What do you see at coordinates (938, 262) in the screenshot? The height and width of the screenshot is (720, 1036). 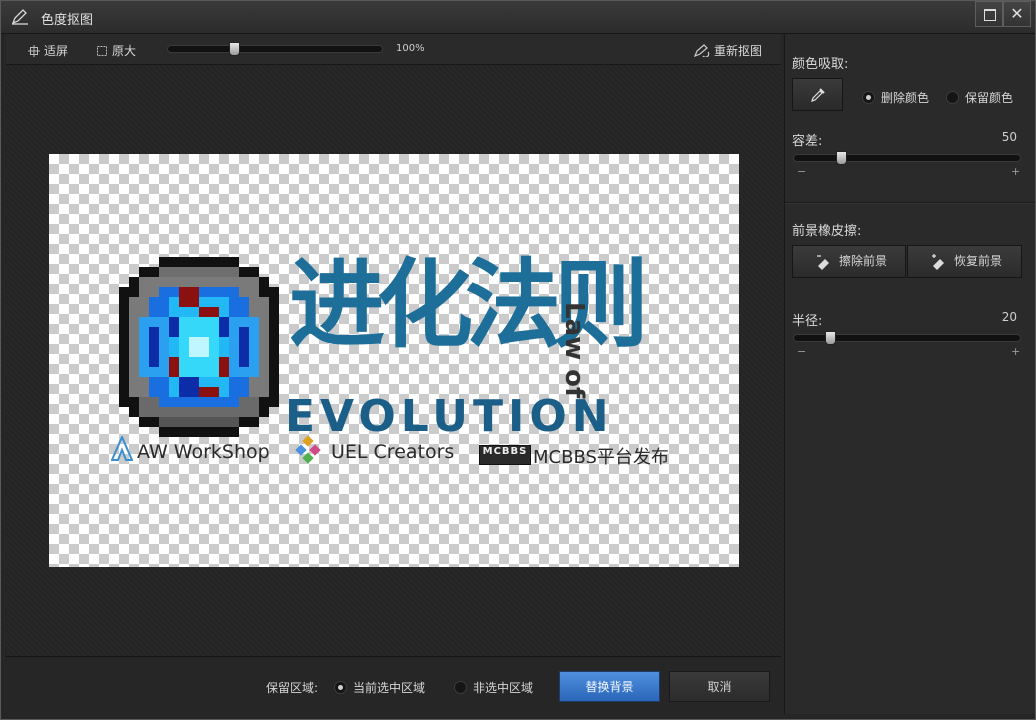 I see `eraser-plus-icon` at bounding box center [938, 262].